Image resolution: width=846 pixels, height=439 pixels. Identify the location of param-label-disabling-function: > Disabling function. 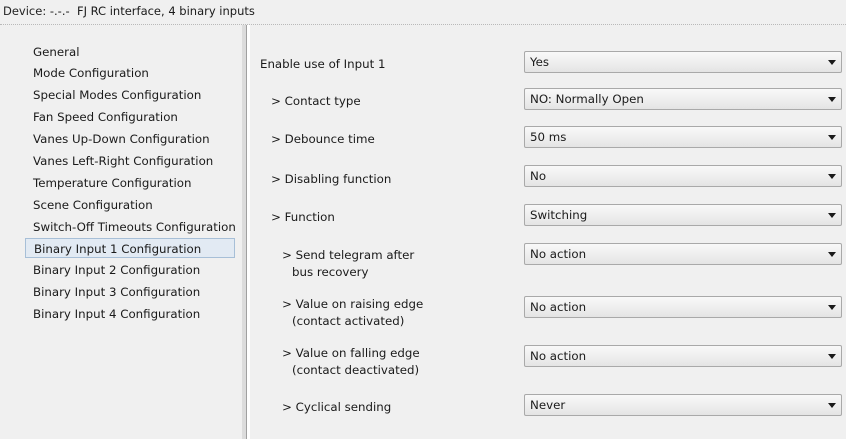
(331, 179).